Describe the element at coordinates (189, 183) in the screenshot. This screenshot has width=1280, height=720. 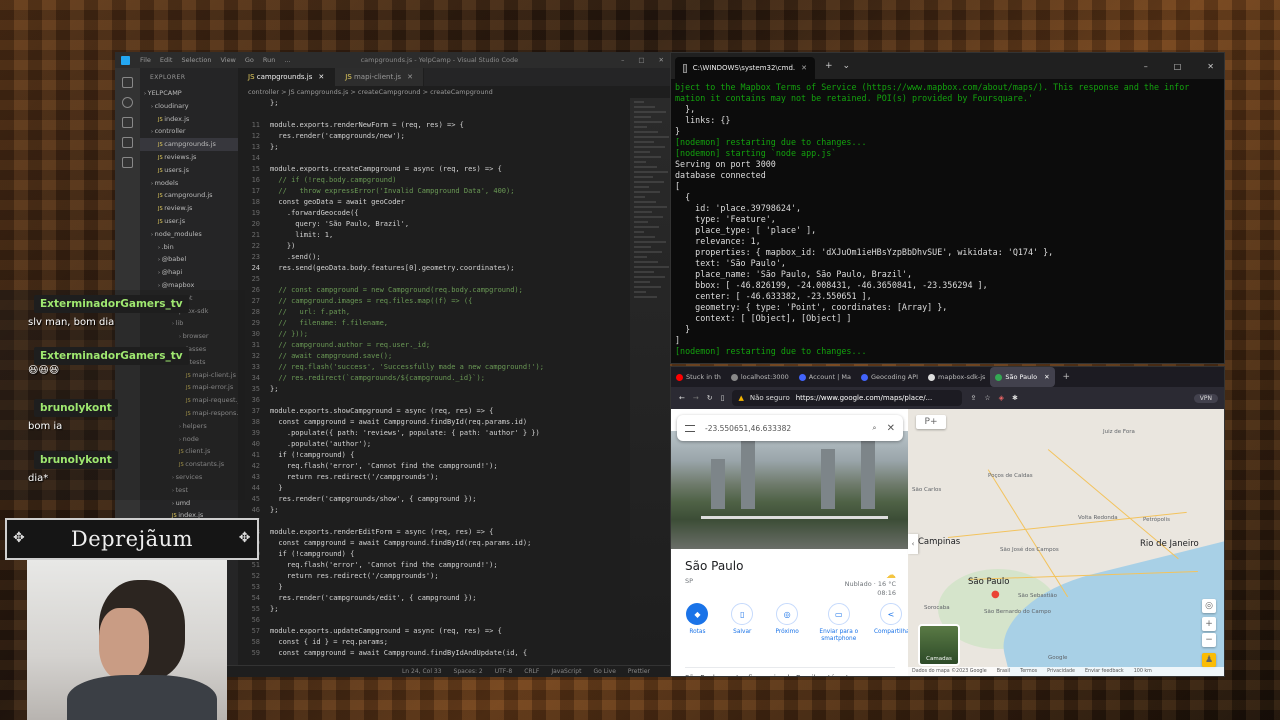
I see `file-tree-item: › models` at that location.